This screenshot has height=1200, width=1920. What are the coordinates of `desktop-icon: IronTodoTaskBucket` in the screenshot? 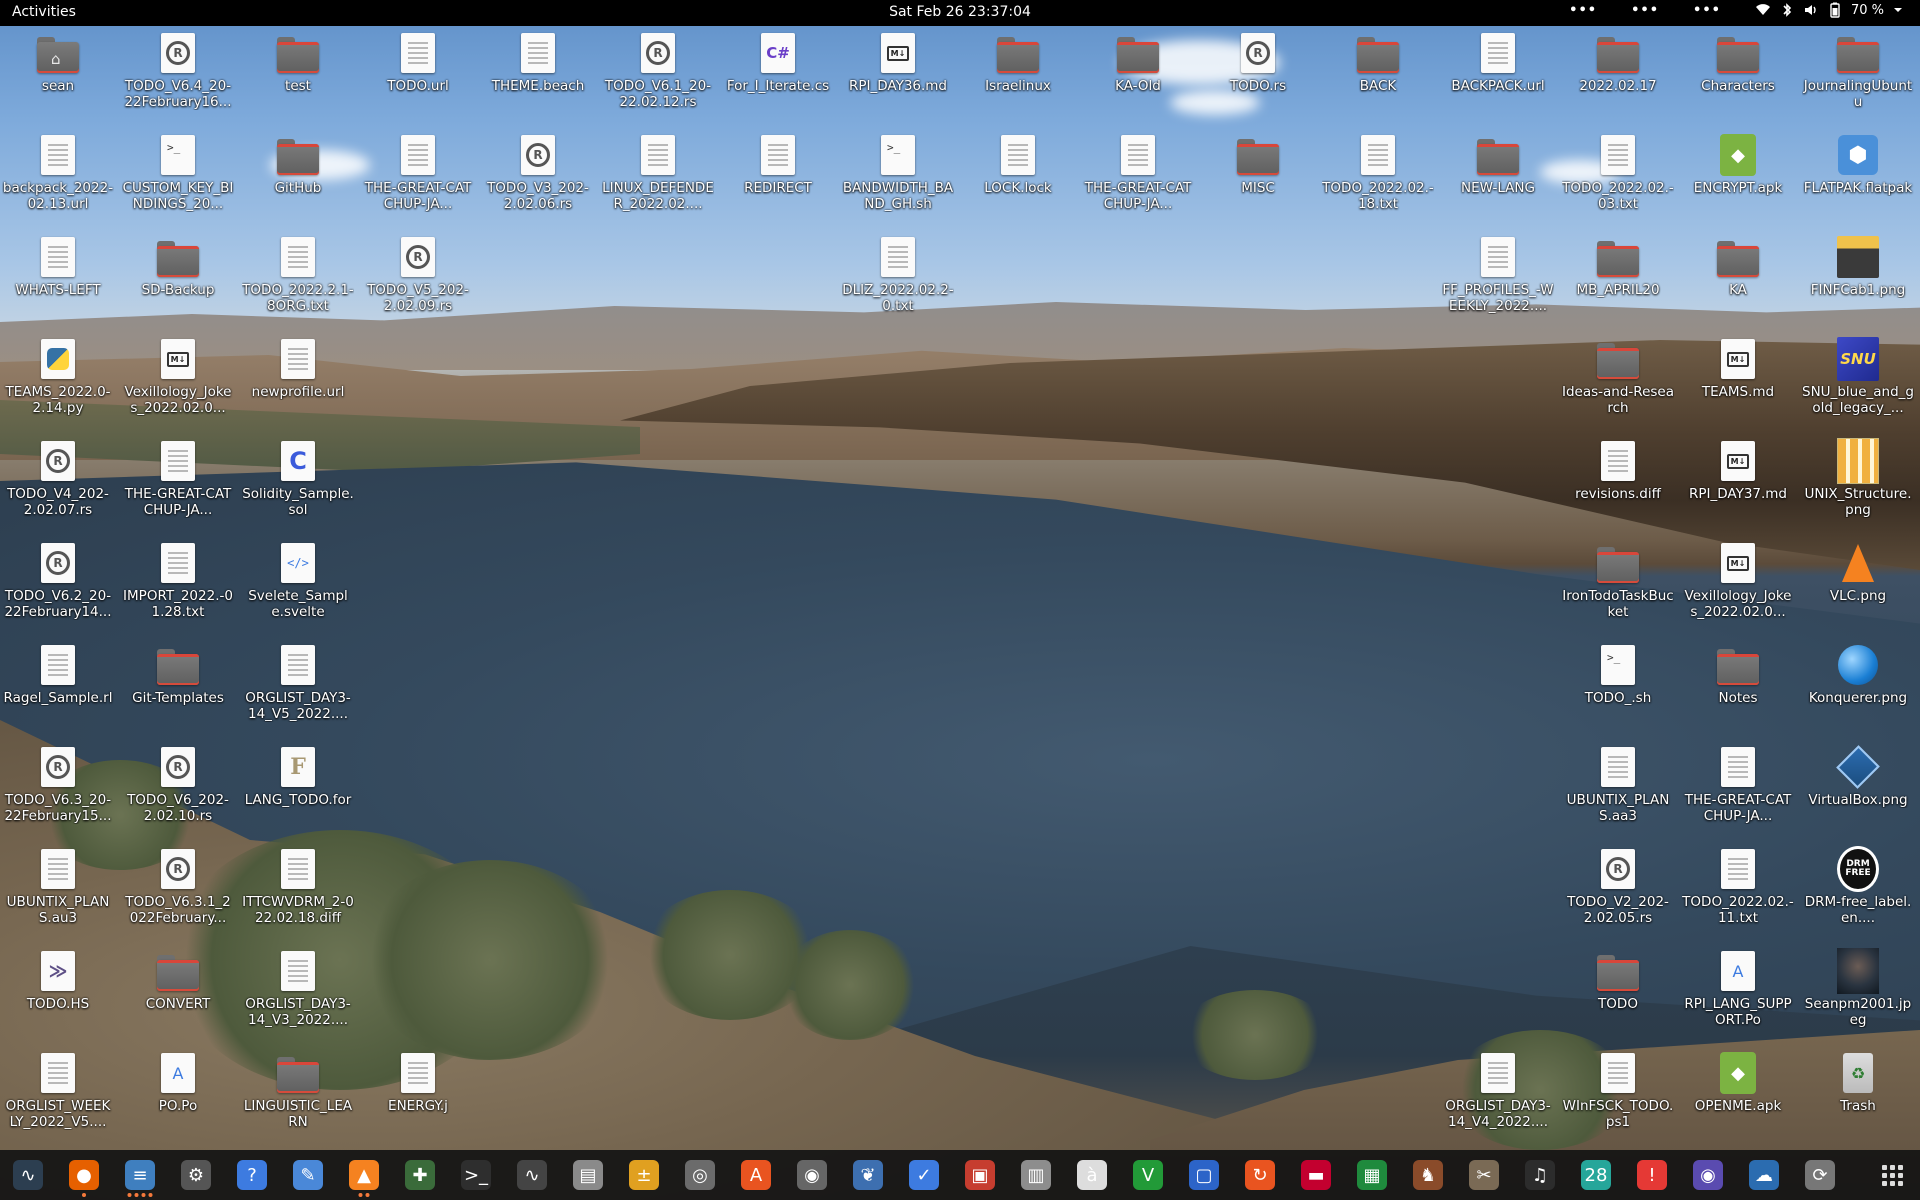 It's located at (1618, 581).